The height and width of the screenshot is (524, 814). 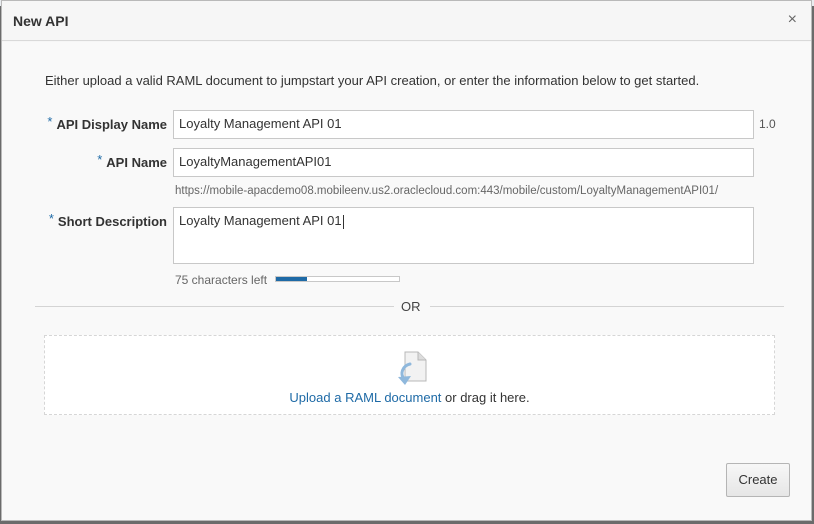 I want to click on text-caret, so click(x=343, y=221).